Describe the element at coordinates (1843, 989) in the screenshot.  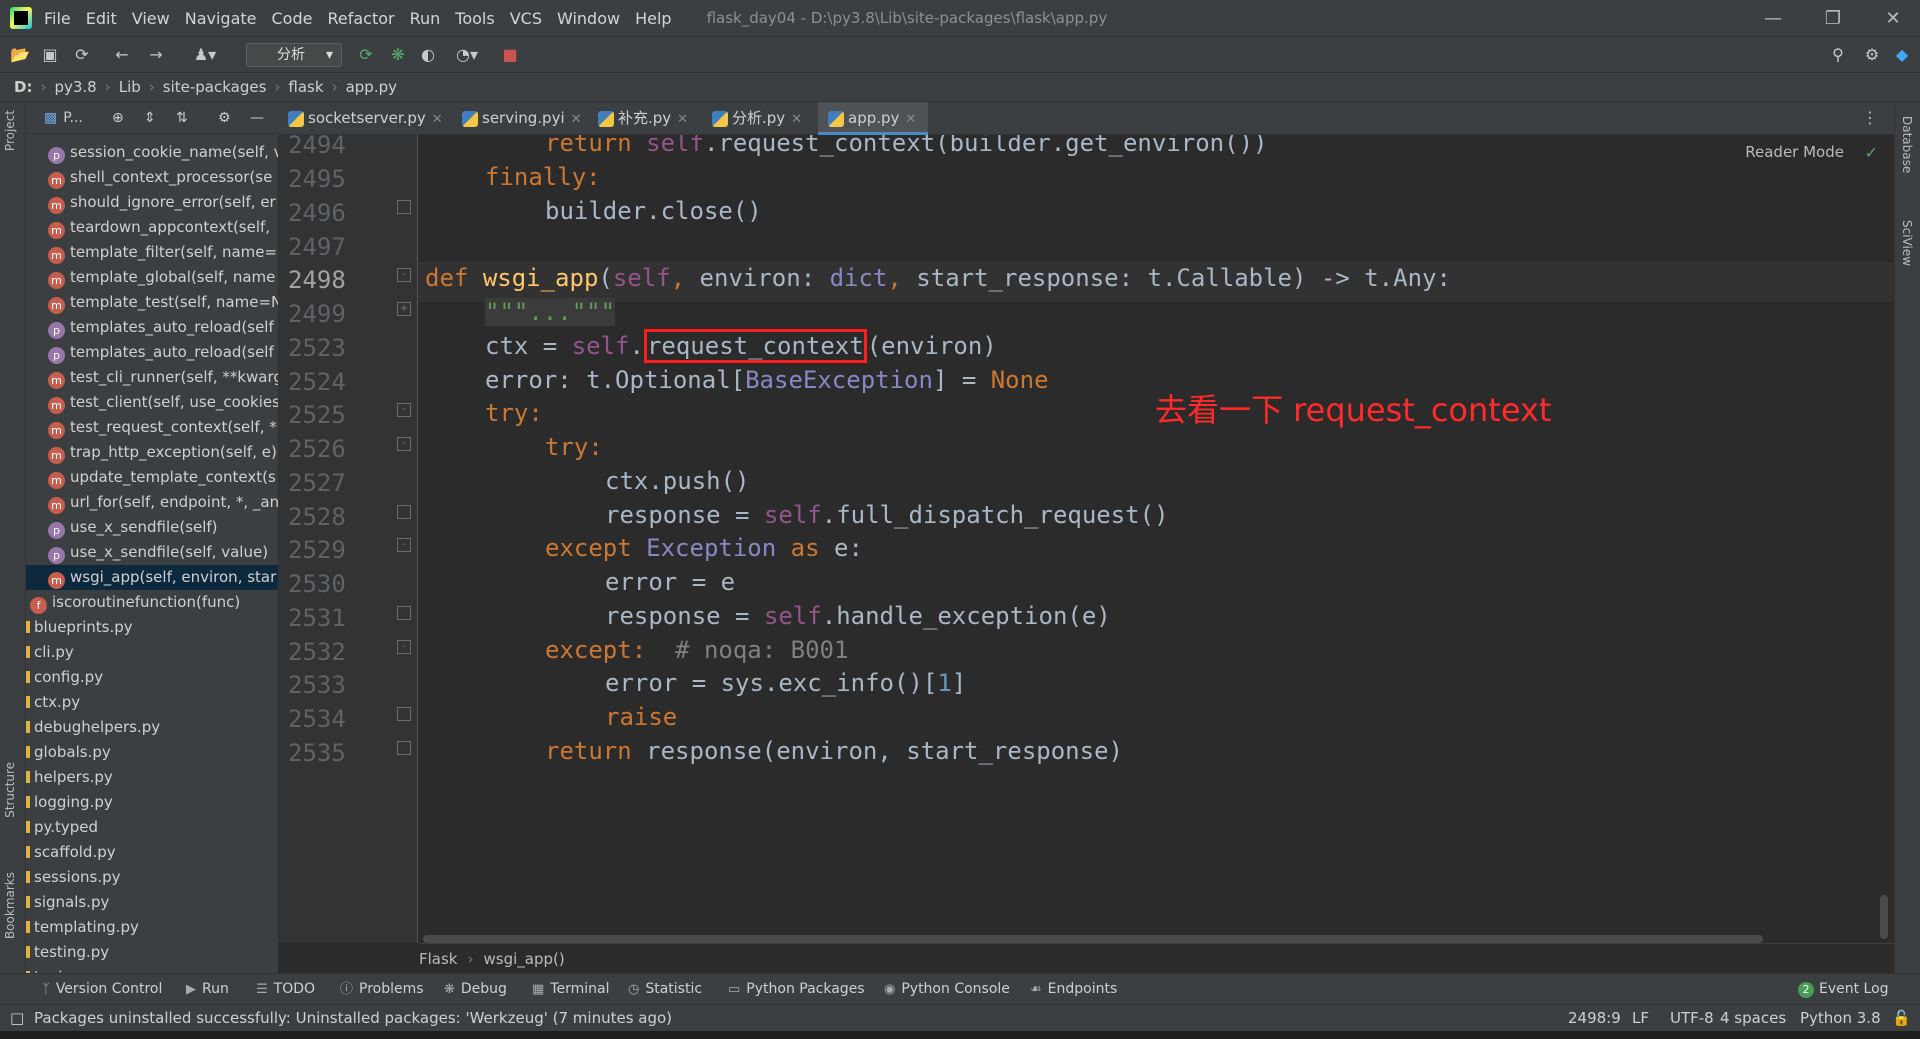
I see `event-log-tool: 2 Event Log` at that location.